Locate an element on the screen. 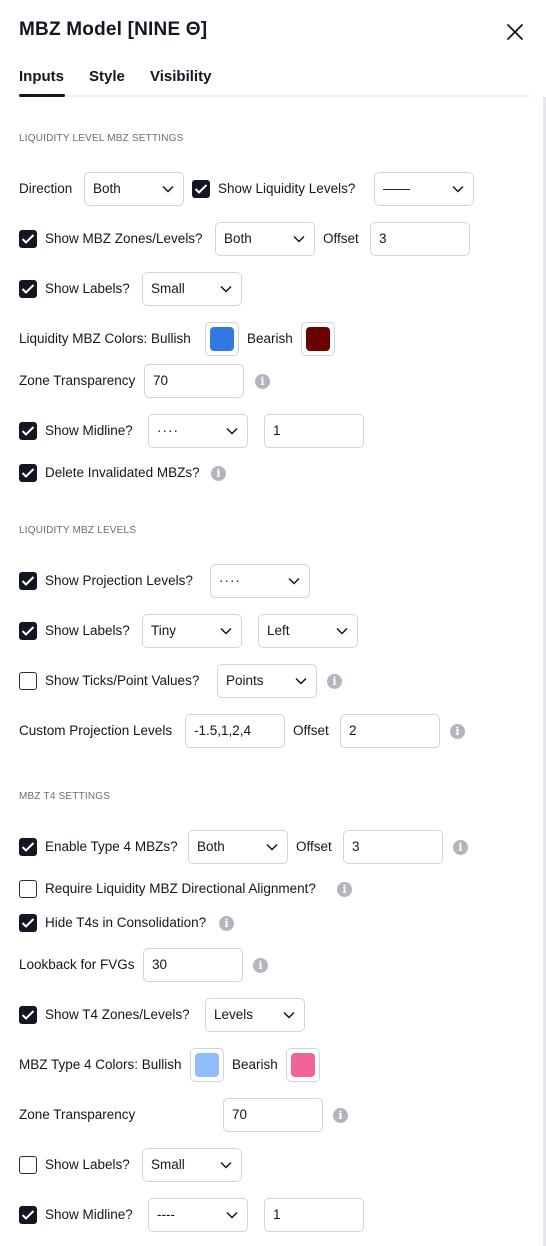 The height and width of the screenshot is (1246, 546). t4-show-midline-checkbox is located at coordinates (28, 1215).